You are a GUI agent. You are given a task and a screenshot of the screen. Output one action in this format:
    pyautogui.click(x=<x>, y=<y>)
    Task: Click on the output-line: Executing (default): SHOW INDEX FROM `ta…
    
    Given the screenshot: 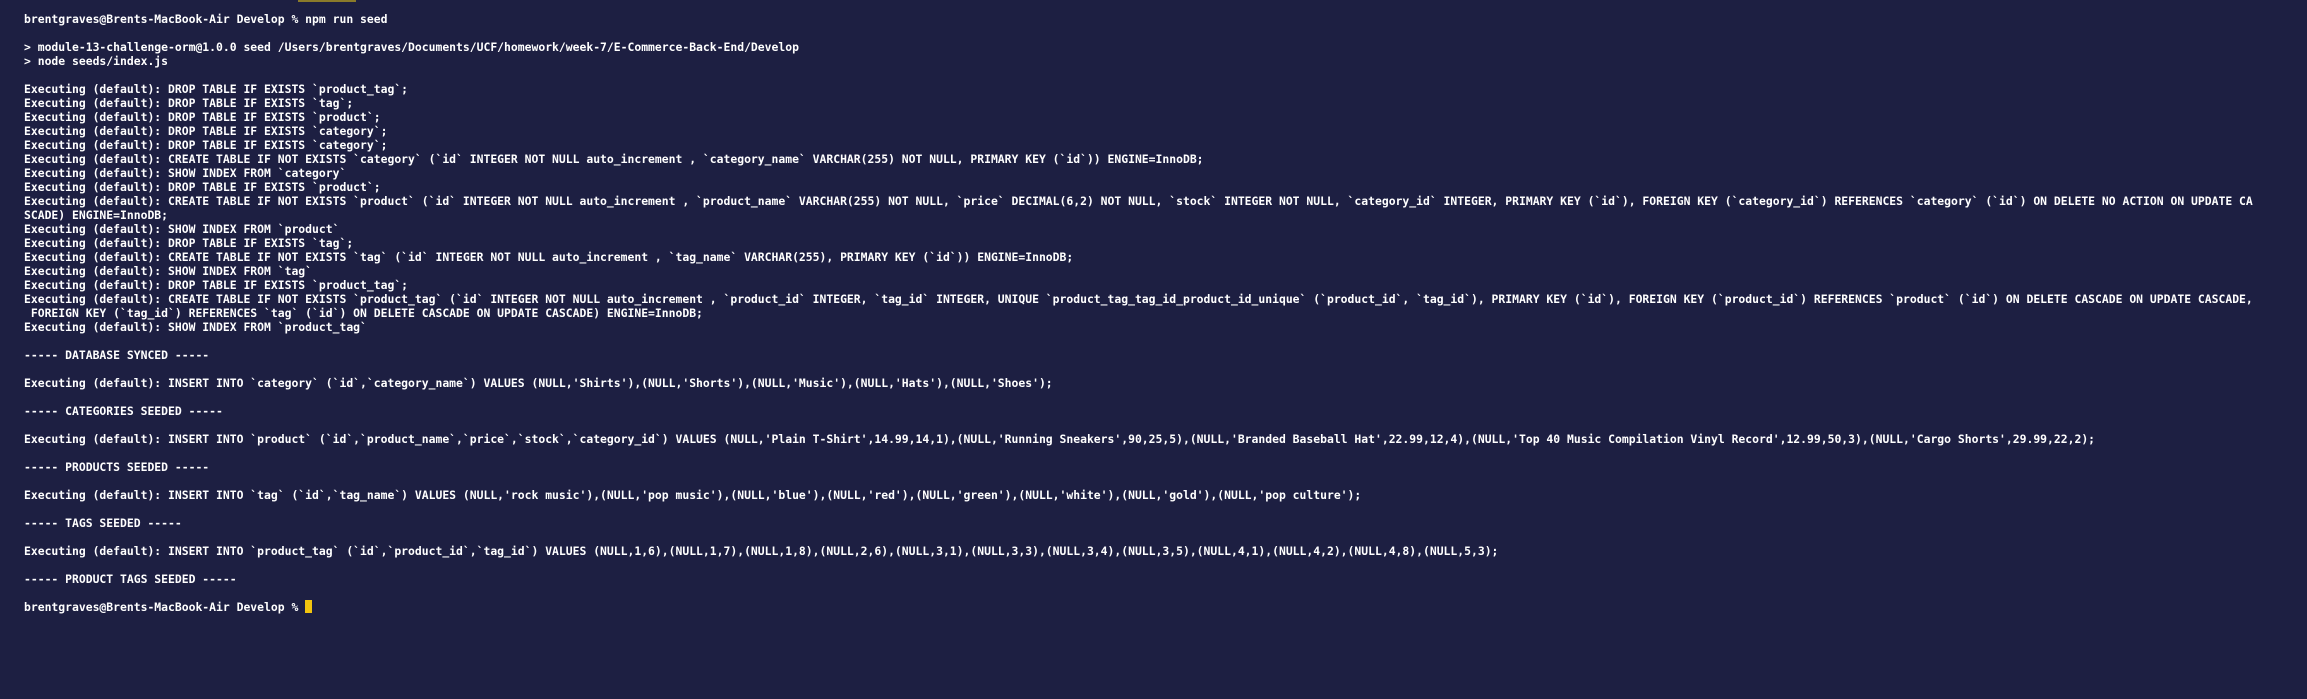 What is the action you would take?
    pyautogui.click(x=168, y=271)
    